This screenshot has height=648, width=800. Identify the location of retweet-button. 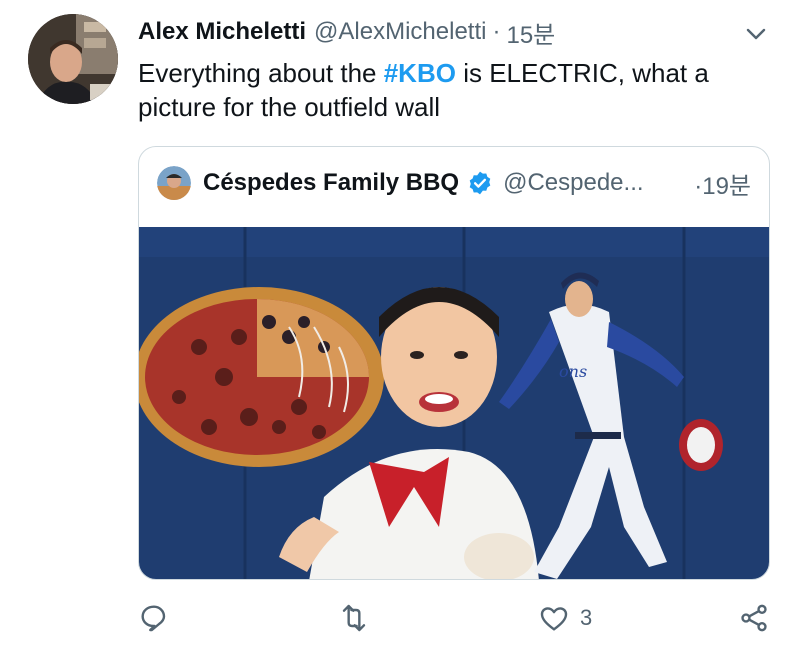
(359, 618).